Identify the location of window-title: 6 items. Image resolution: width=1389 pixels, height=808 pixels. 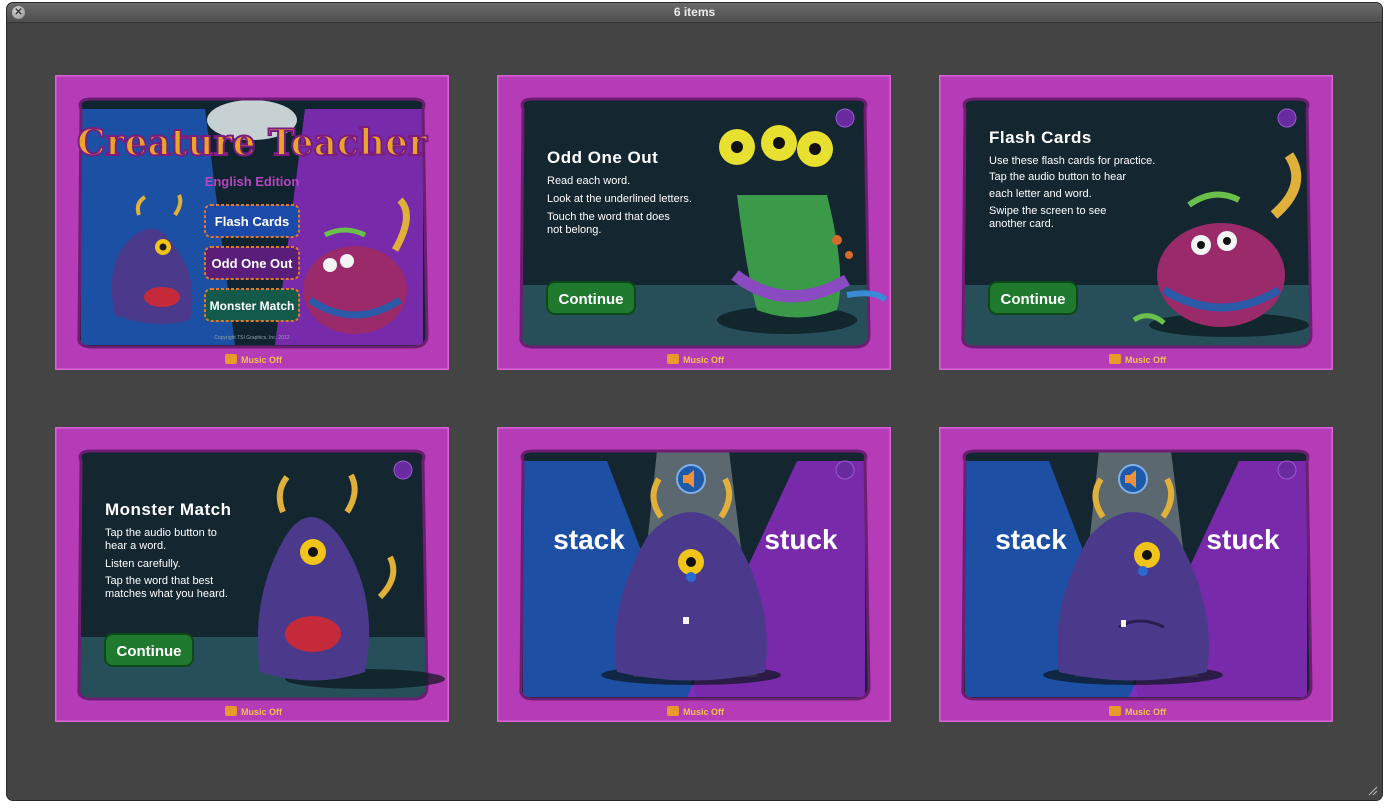
(694, 12).